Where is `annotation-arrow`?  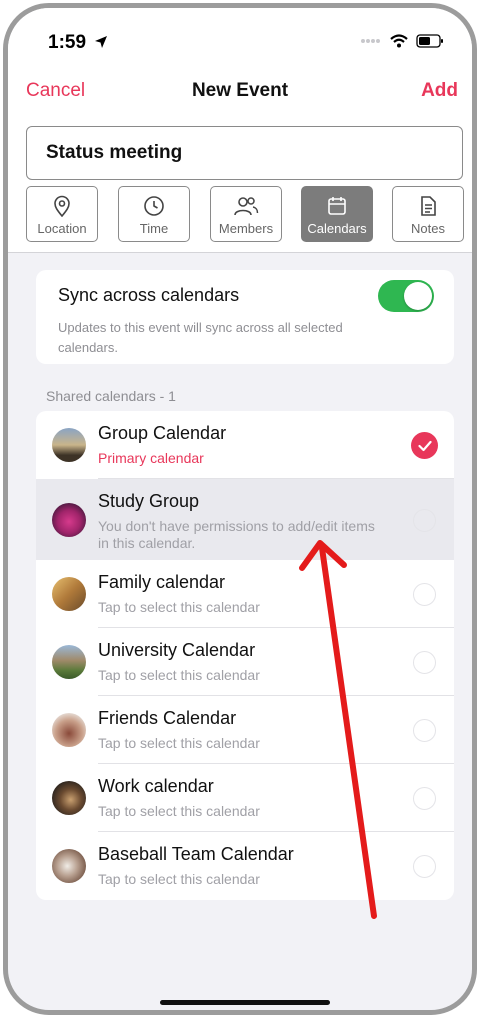 annotation-arrow is located at coordinates (338, 729).